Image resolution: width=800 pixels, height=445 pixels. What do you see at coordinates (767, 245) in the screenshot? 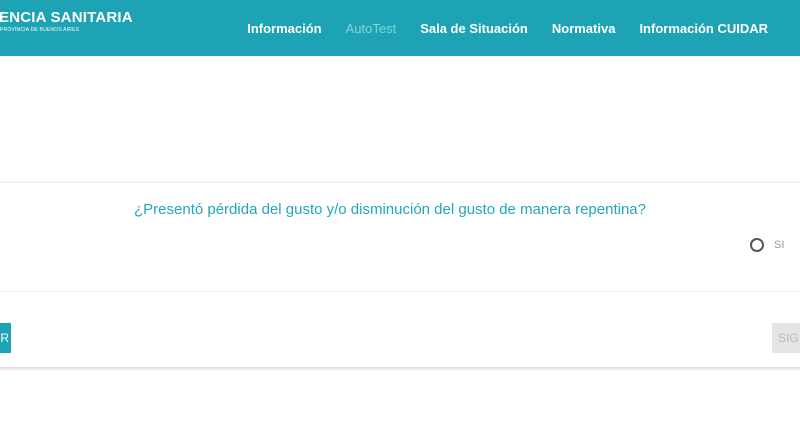
I see `option-si: SI` at bounding box center [767, 245].